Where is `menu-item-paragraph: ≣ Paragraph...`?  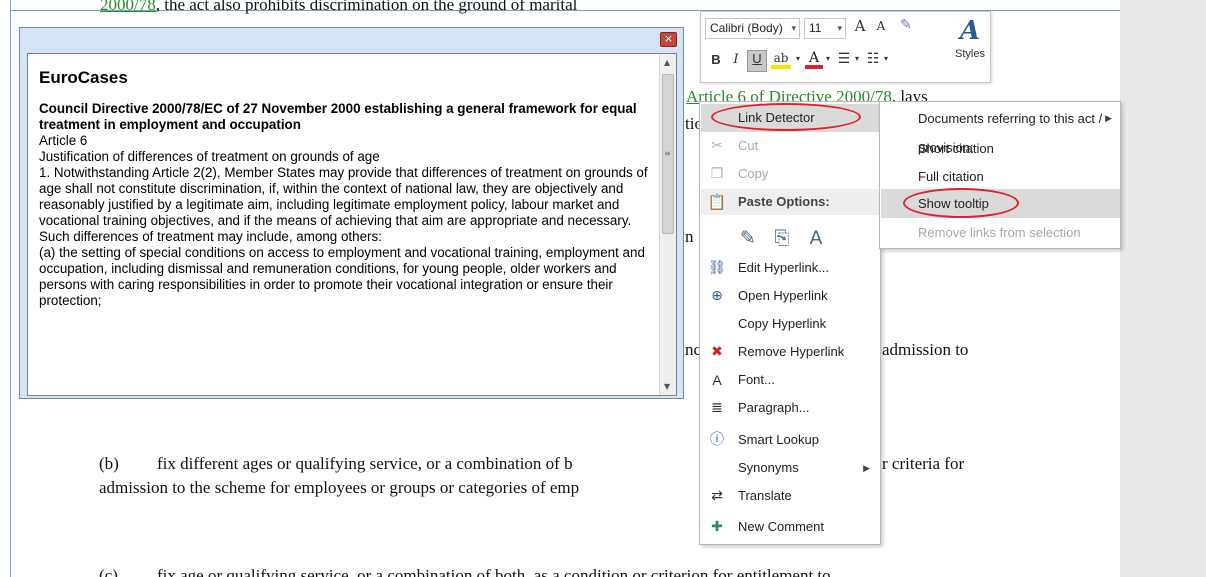 menu-item-paragraph: ≣ Paragraph... is located at coordinates (790, 408).